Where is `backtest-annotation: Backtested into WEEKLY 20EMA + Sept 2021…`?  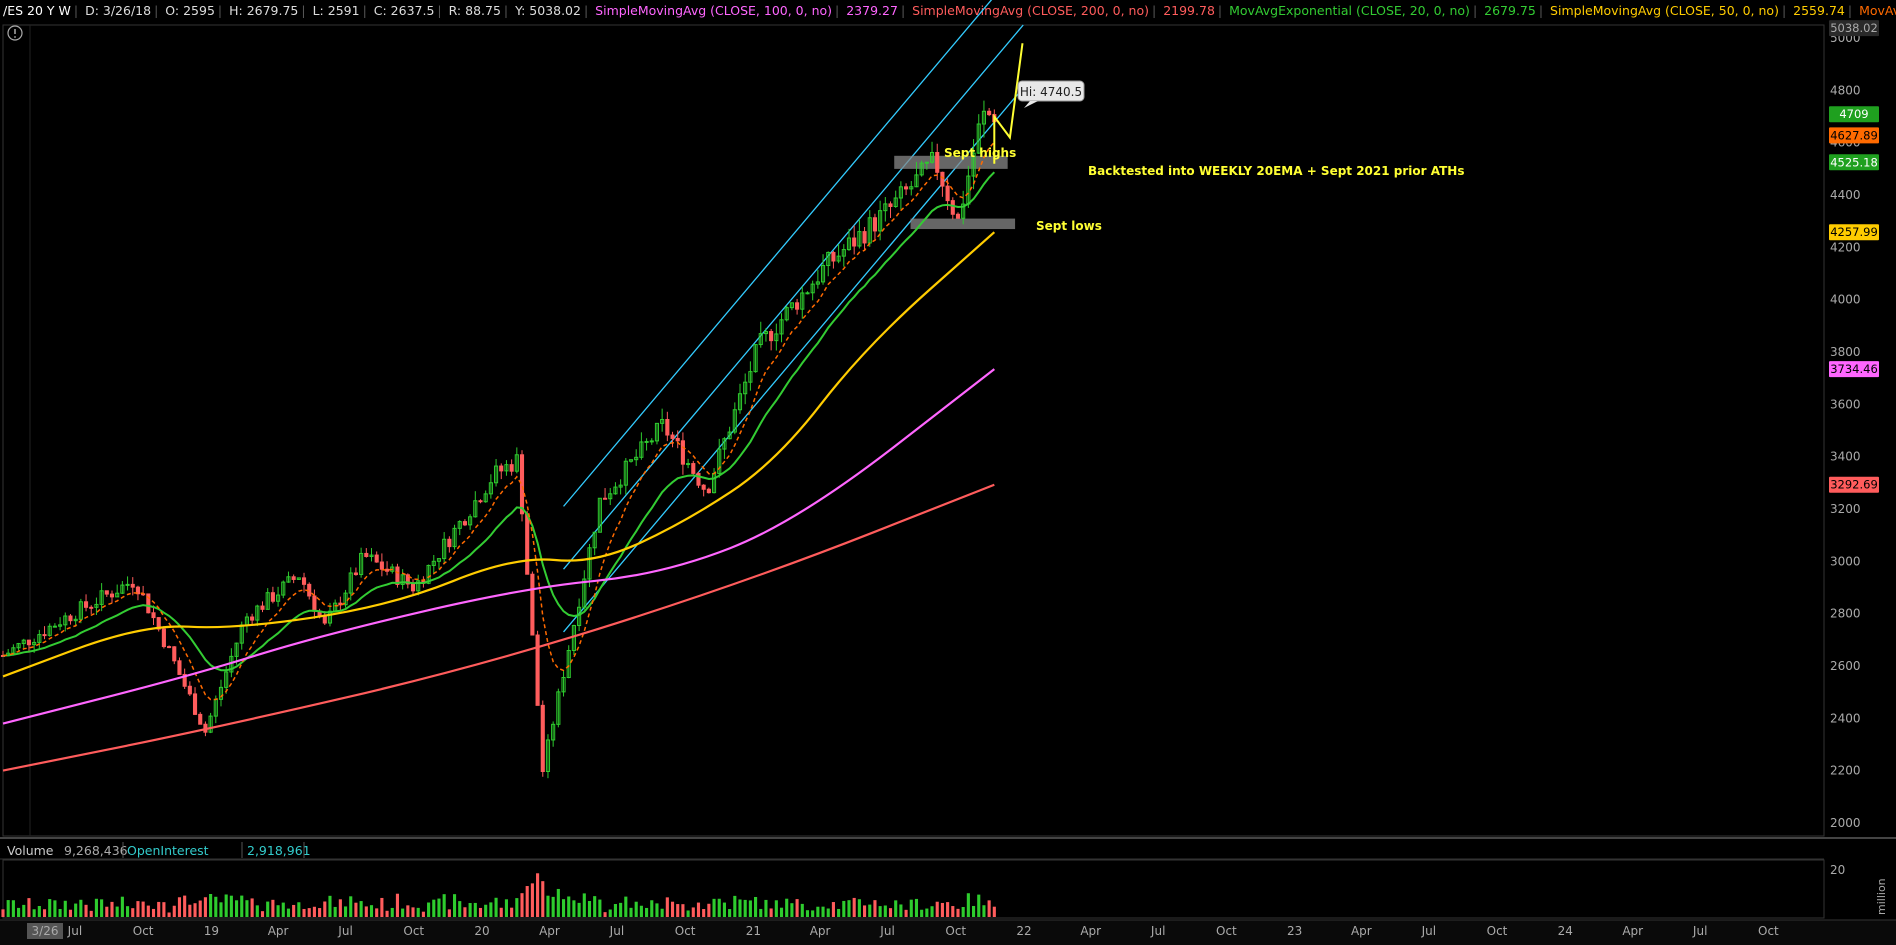 backtest-annotation: Backtested into WEEKLY 20EMA + Sept 2021… is located at coordinates (1276, 171).